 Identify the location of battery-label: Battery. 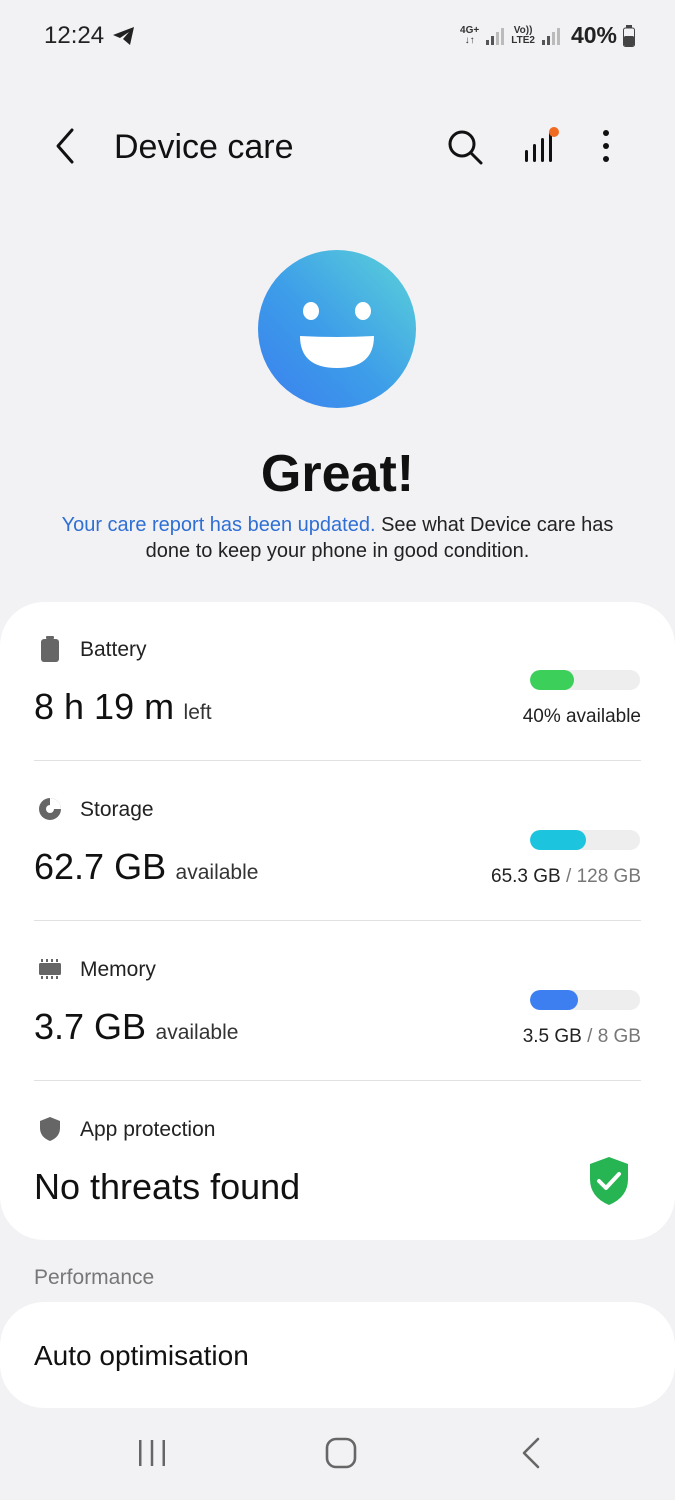
(113, 649).